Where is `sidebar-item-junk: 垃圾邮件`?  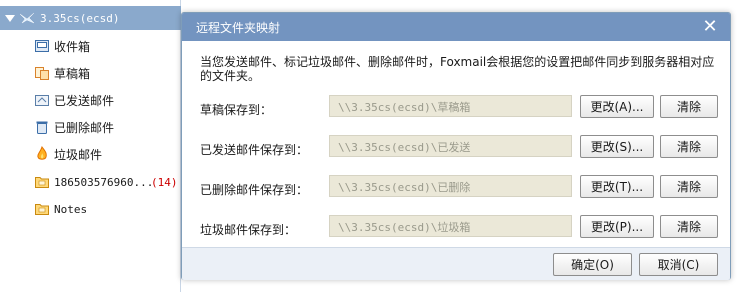 sidebar-item-junk: 垃圾邮件 is located at coordinates (90, 154).